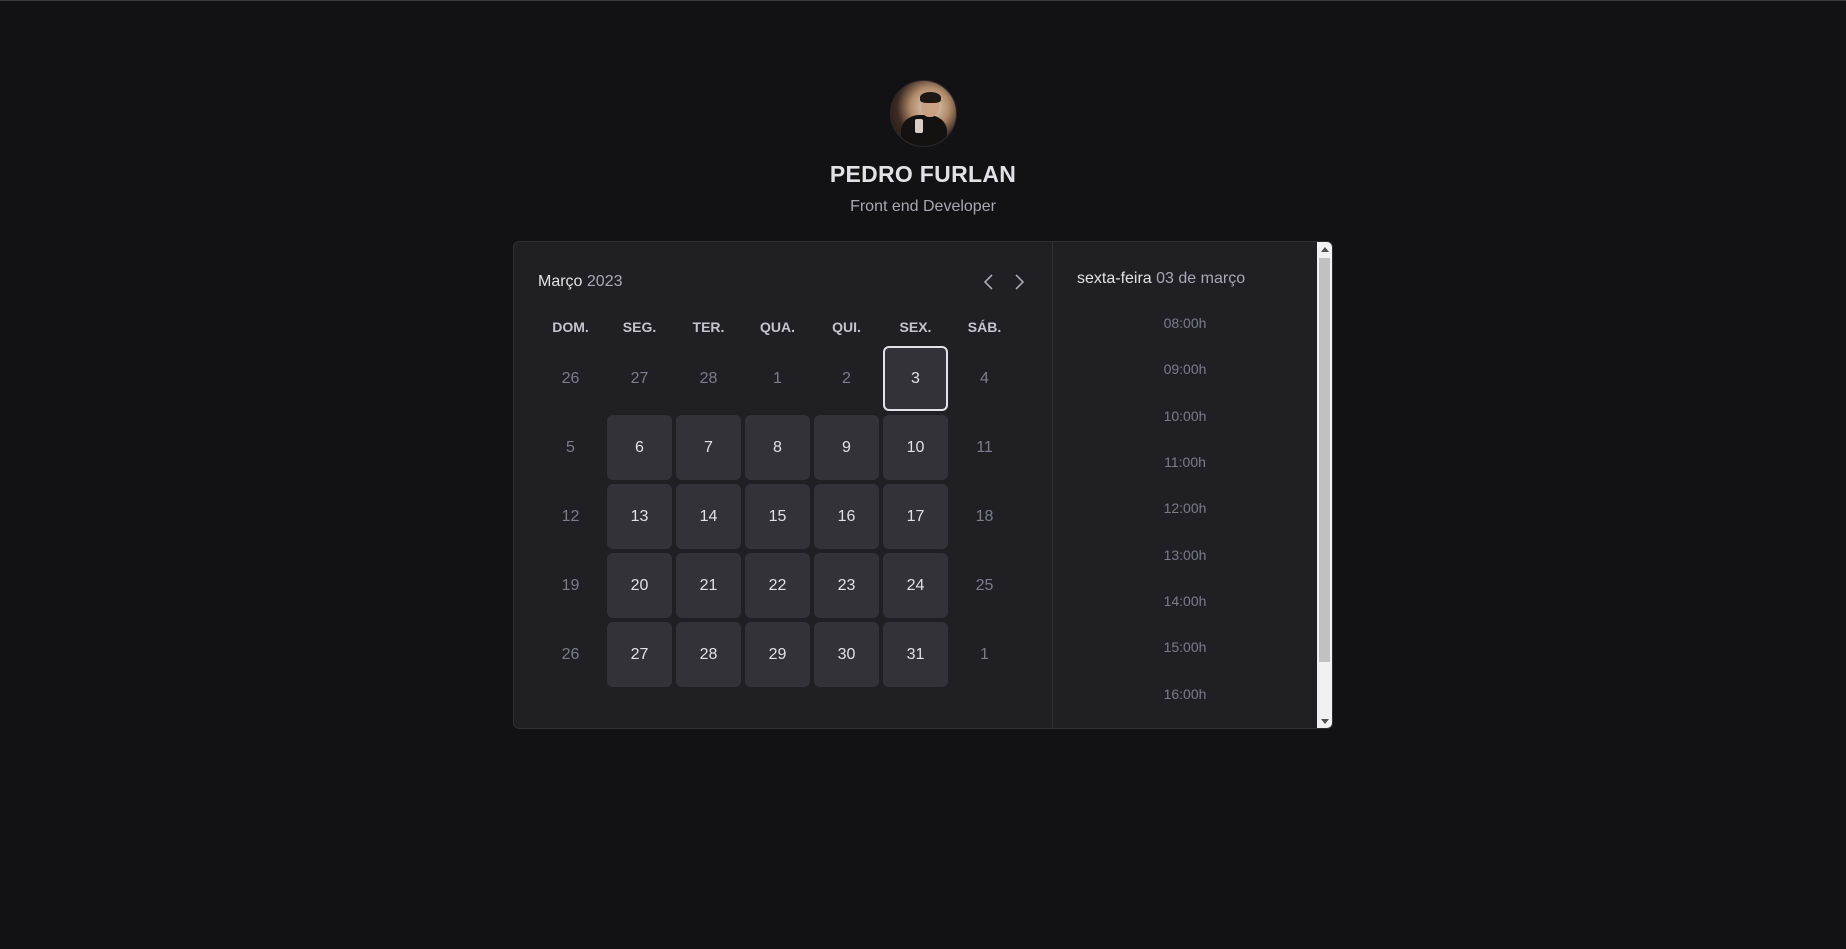  I want to click on calendar-day: 19, so click(570, 585).